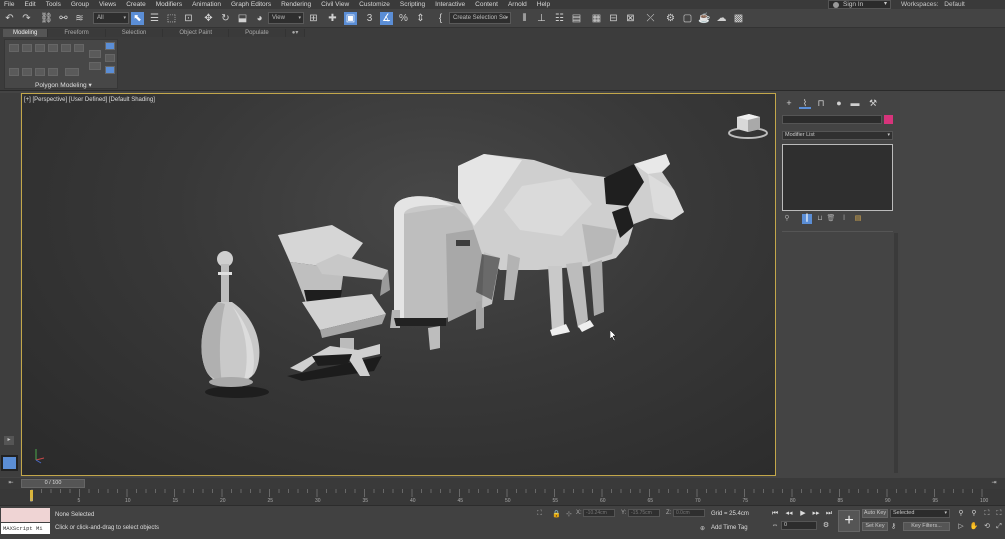  Describe the element at coordinates (27, 48) in the screenshot. I see `vertex-icon` at that location.